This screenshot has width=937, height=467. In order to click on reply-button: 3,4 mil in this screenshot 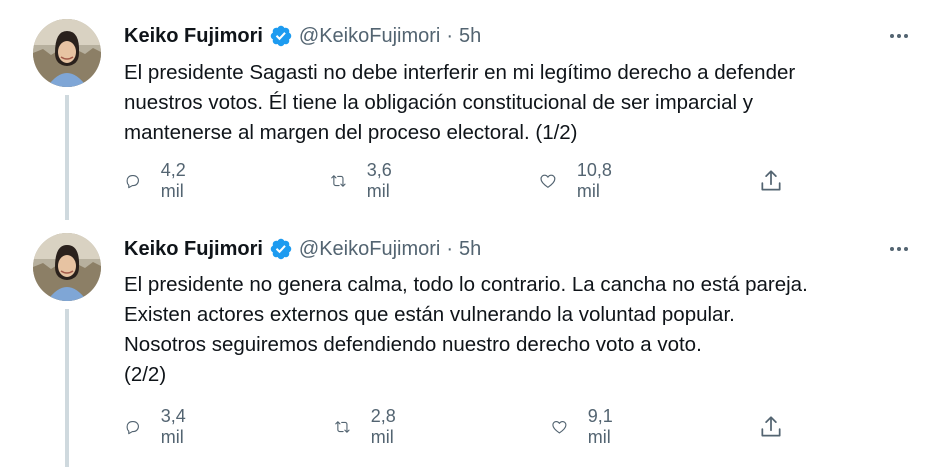, I will do `click(159, 426)`.